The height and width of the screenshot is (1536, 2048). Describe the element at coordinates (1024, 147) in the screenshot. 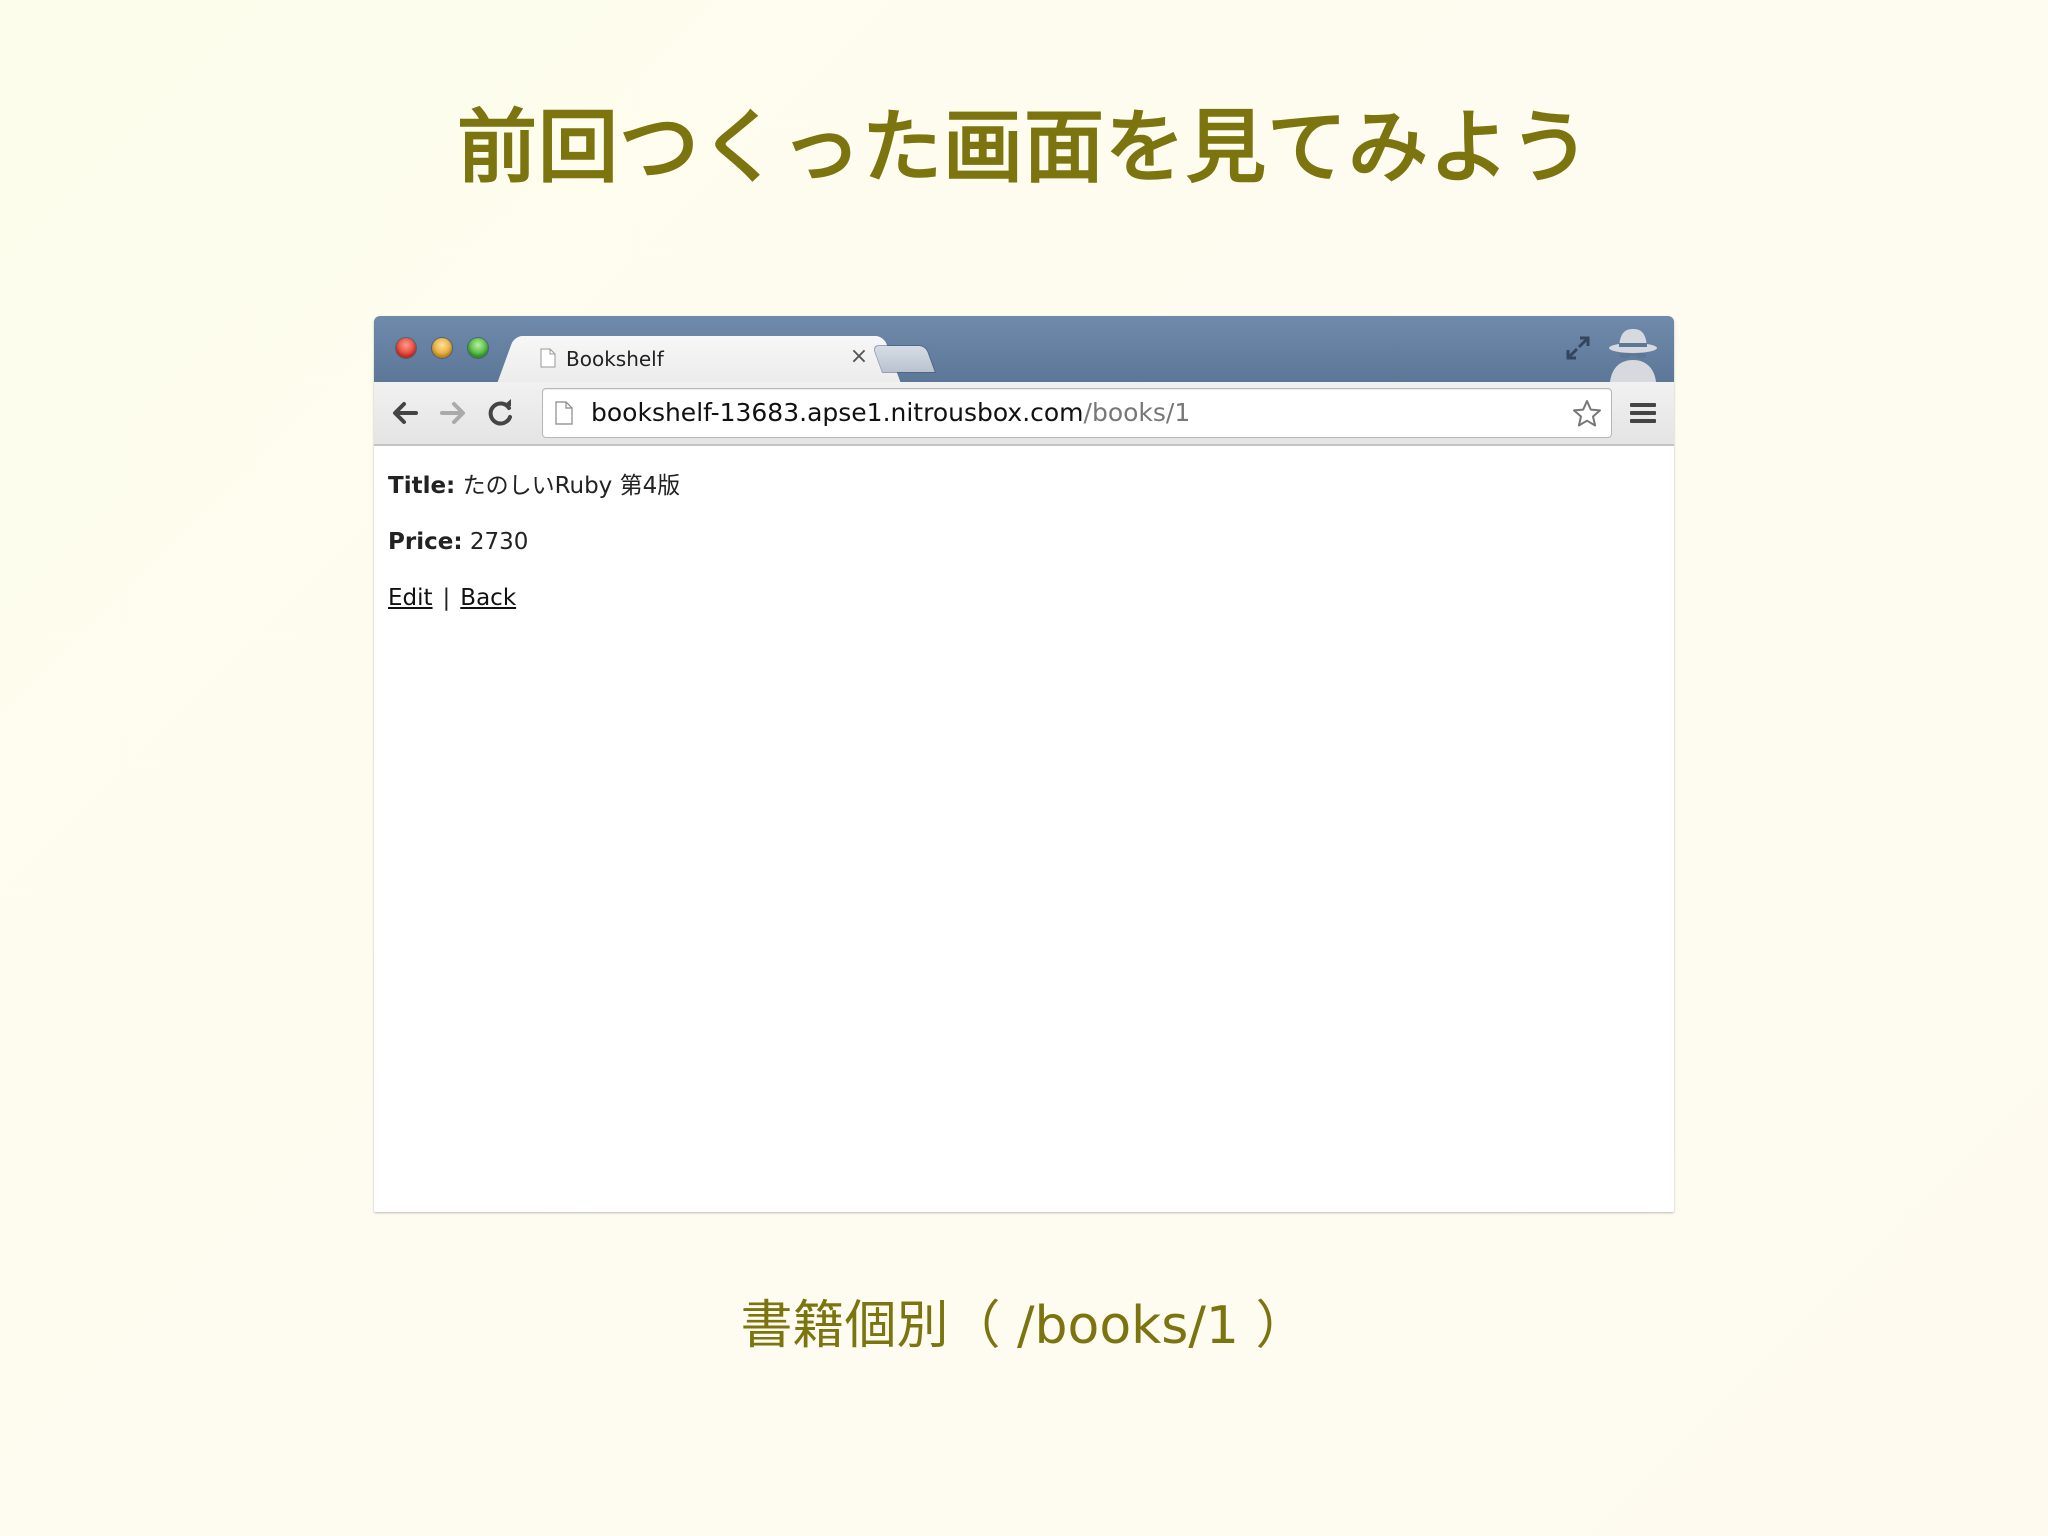

I see `slide-title: 前回つくった画面を見てみよう` at that location.